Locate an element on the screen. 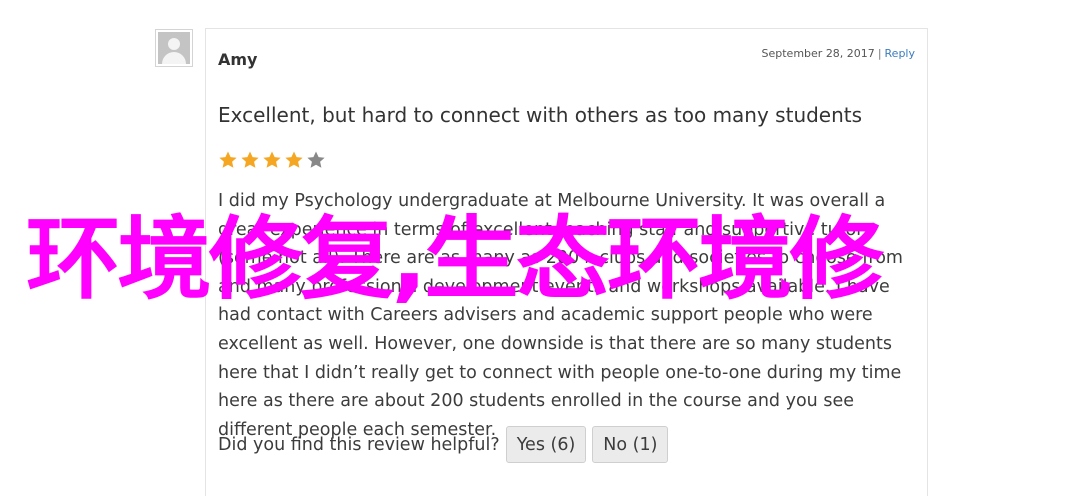 This screenshot has width=1080, height=496. default-user-avatar-icon is located at coordinates (174, 48).